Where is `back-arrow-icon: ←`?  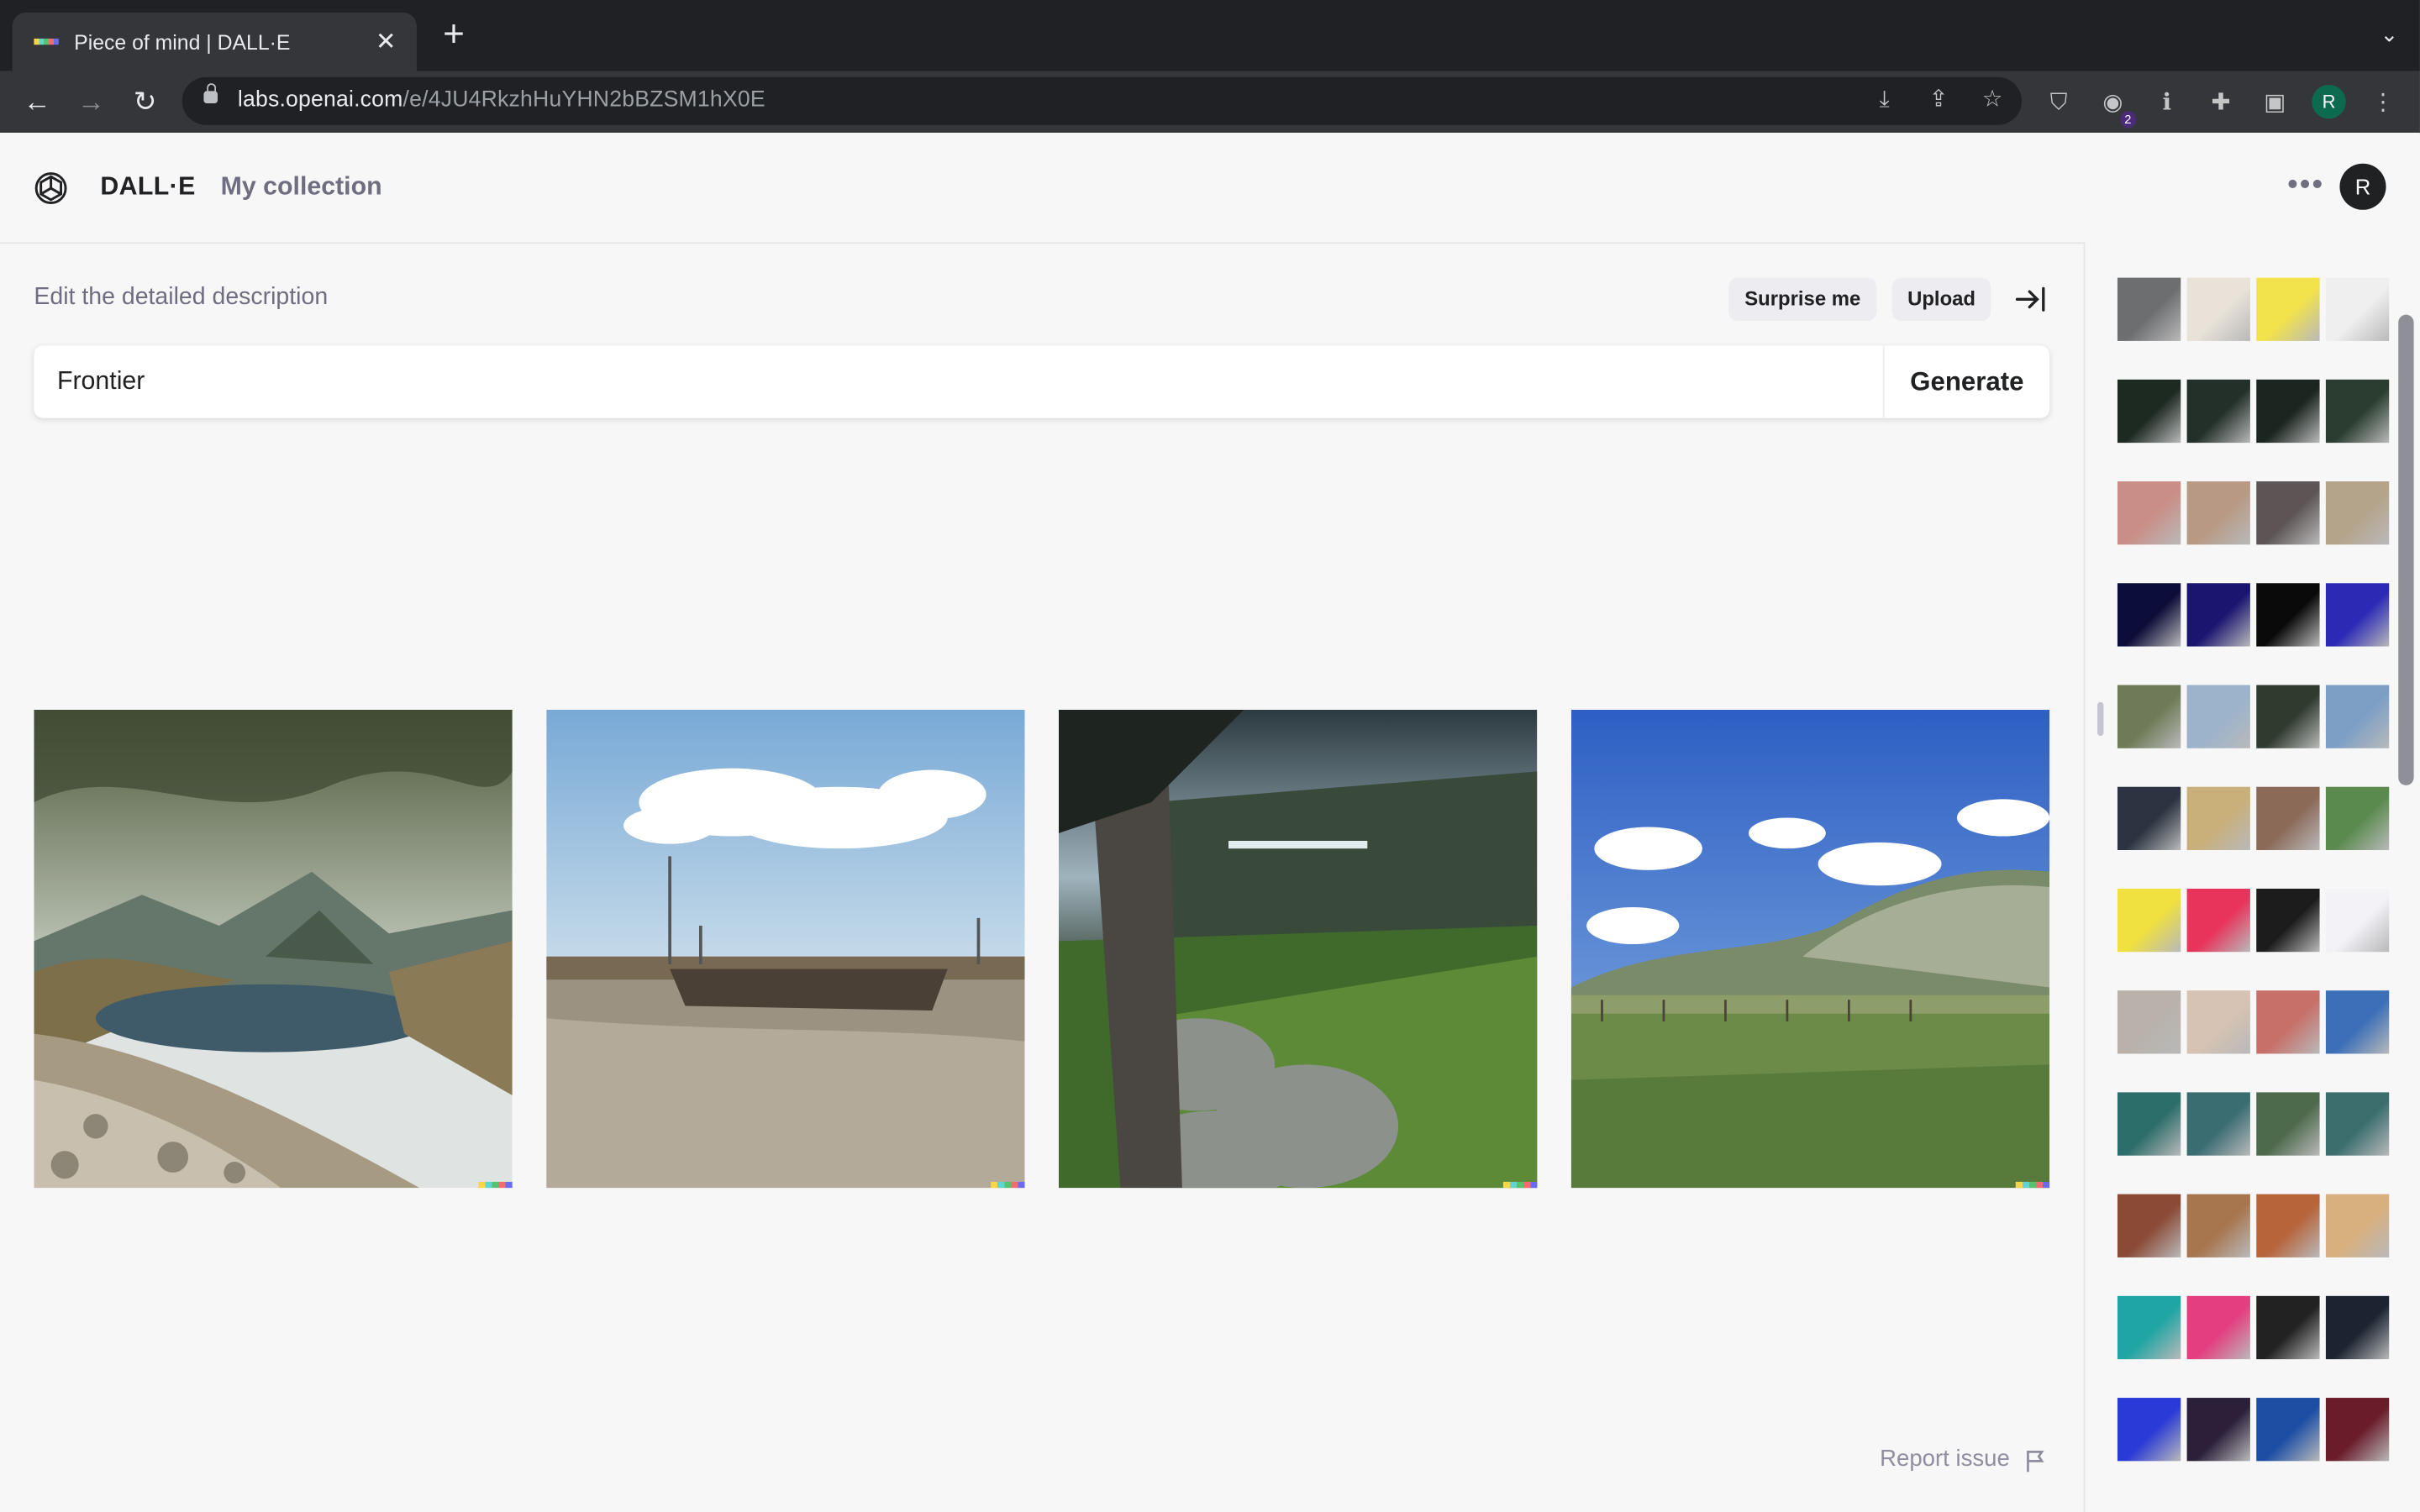 back-arrow-icon: ← is located at coordinates (37, 101).